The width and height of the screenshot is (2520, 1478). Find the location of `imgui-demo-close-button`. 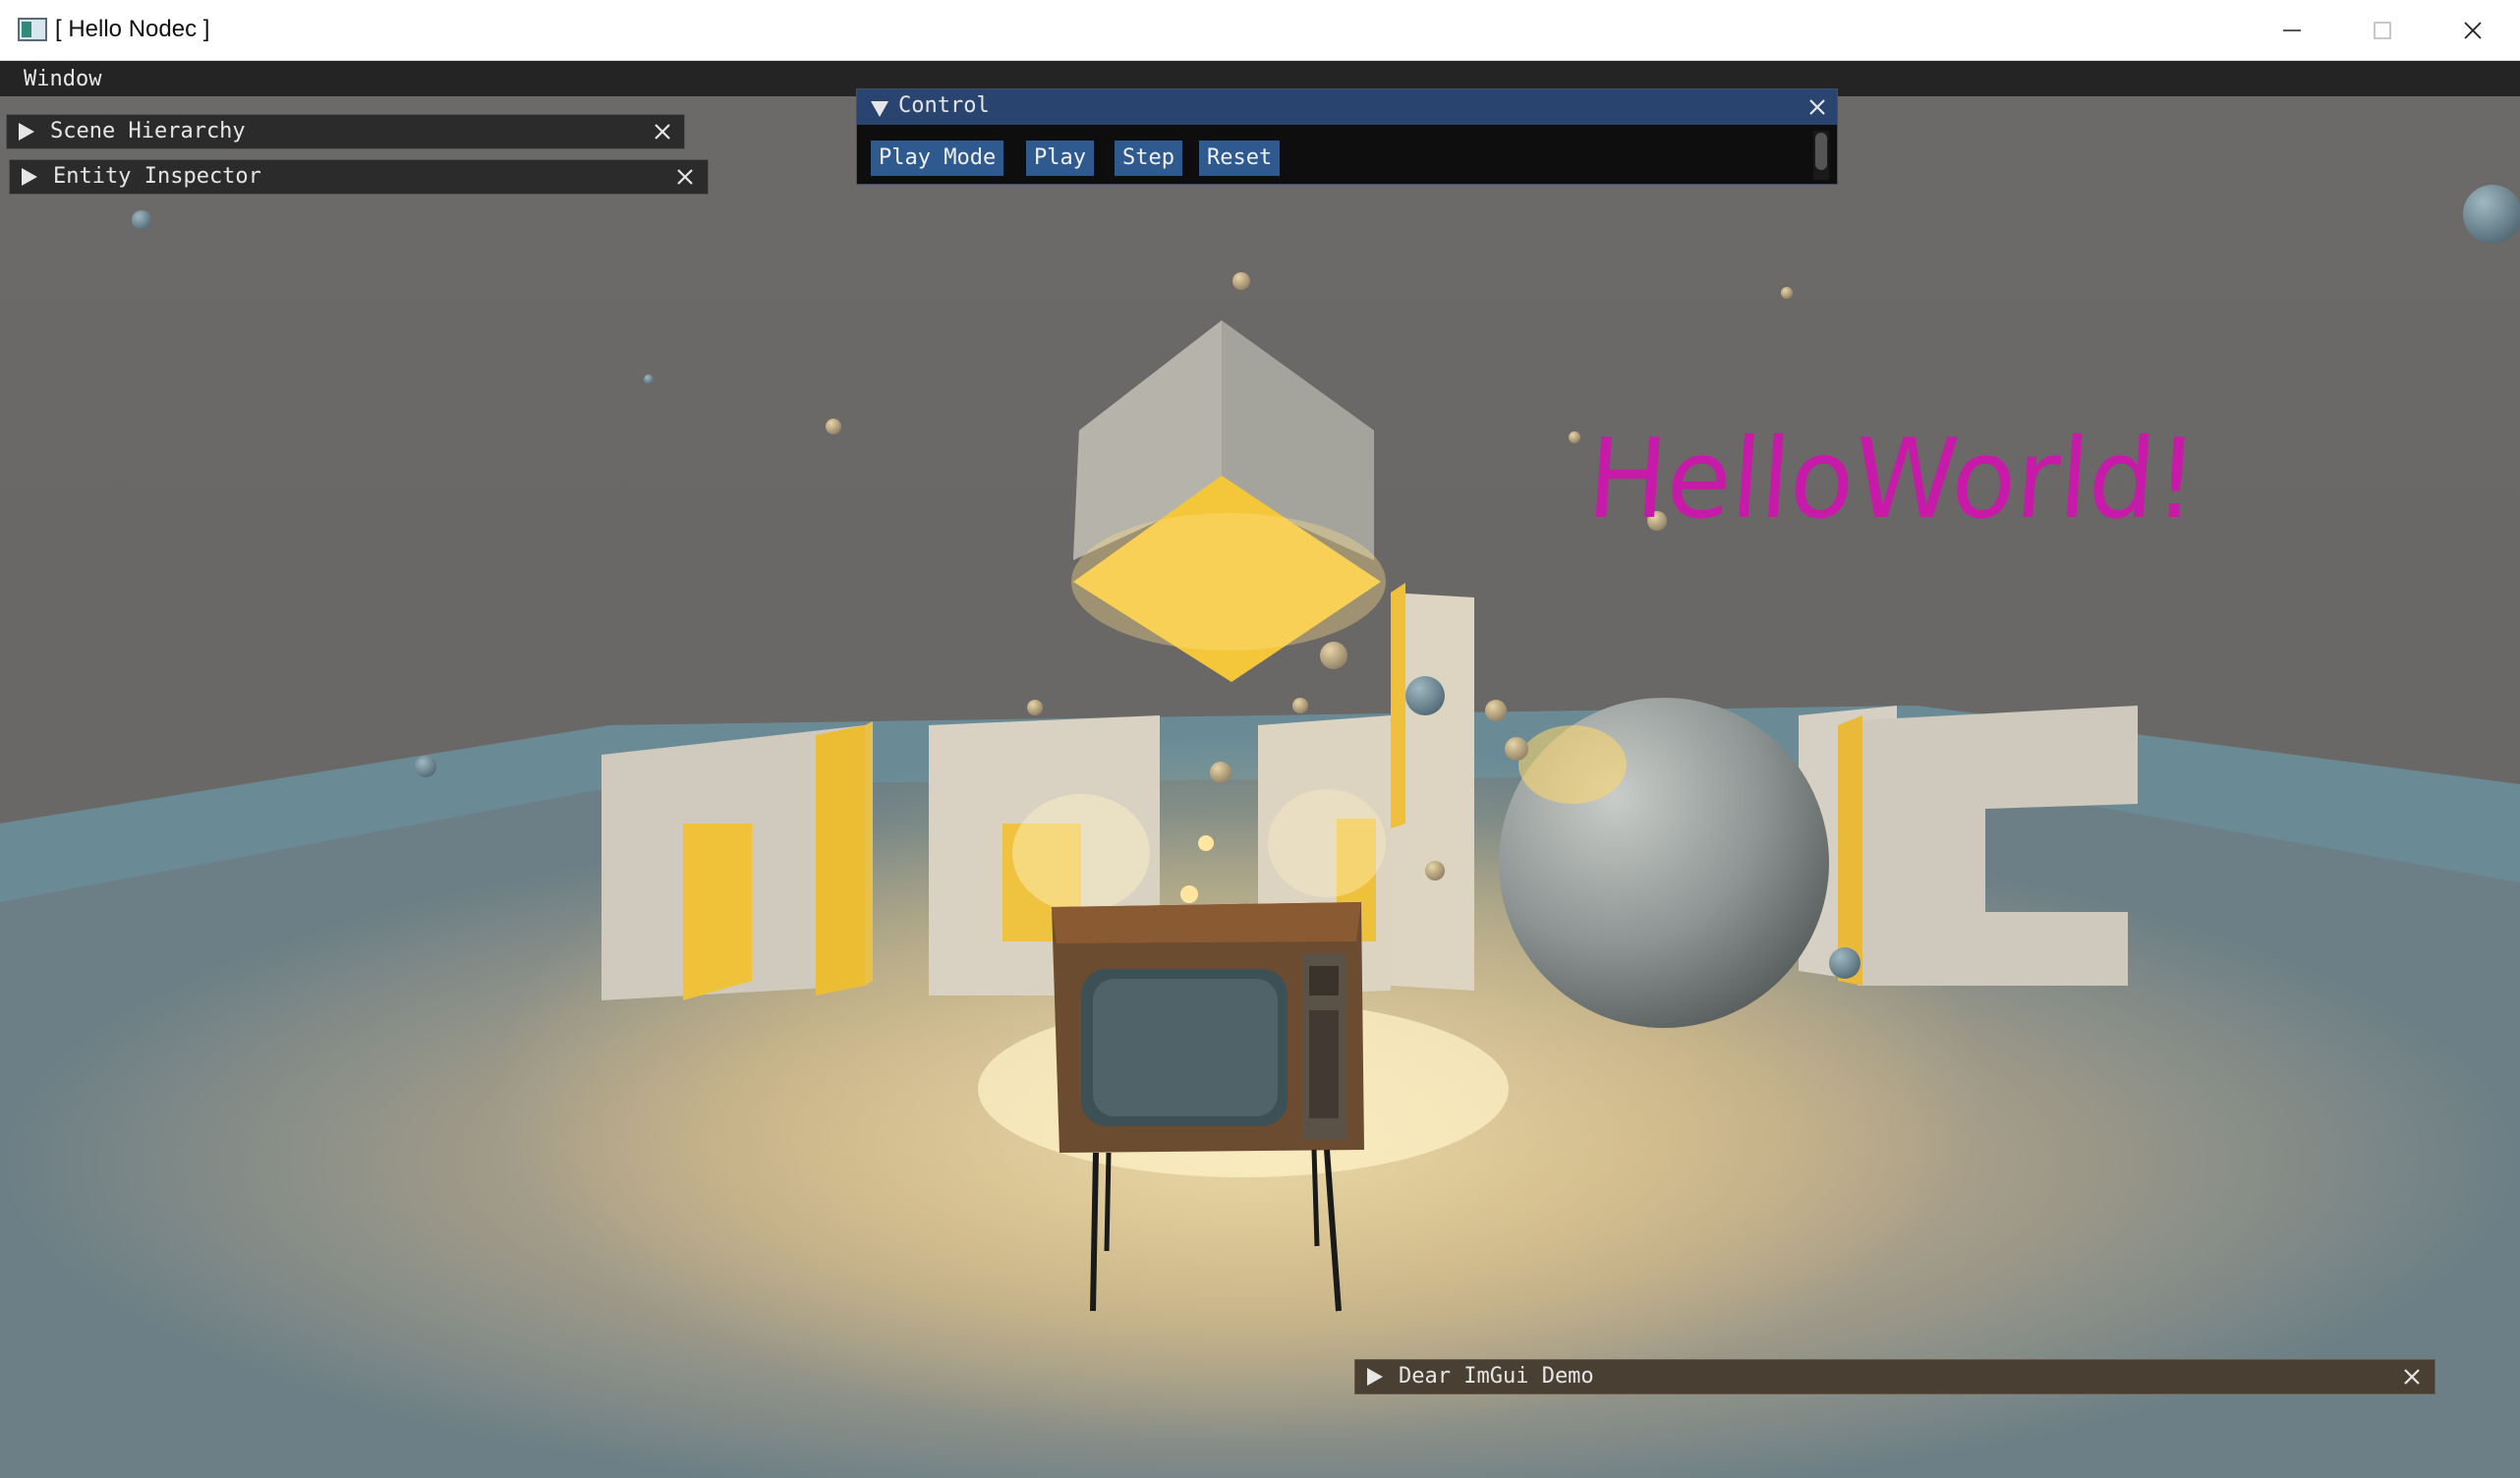

imgui-demo-close-button is located at coordinates (2412, 1377).